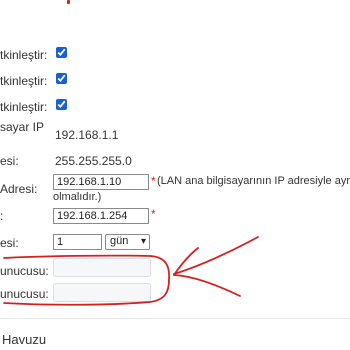  What do you see at coordinates (24, 81) in the screenshot?
I see `enable2-label: tkinleştir:` at bounding box center [24, 81].